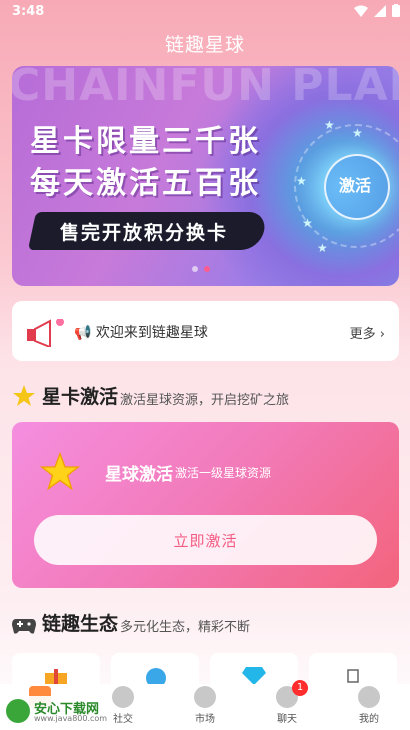 The image size is (410, 730). What do you see at coordinates (145, 141) in the screenshot?
I see `banner-headline-1: 星卡限量三千张` at bounding box center [145, 141].